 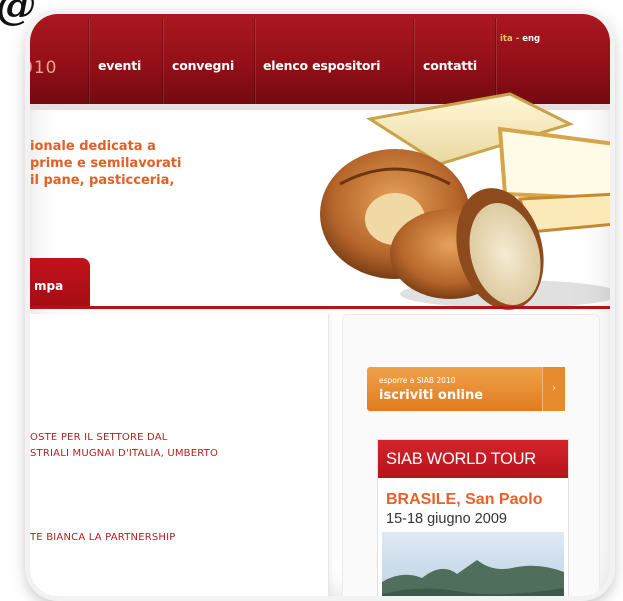 What do you see at coordinates (106, 163) in the screenshot?
I see `intro-line: prime e semilavorati` at bounding box center [106, 163].